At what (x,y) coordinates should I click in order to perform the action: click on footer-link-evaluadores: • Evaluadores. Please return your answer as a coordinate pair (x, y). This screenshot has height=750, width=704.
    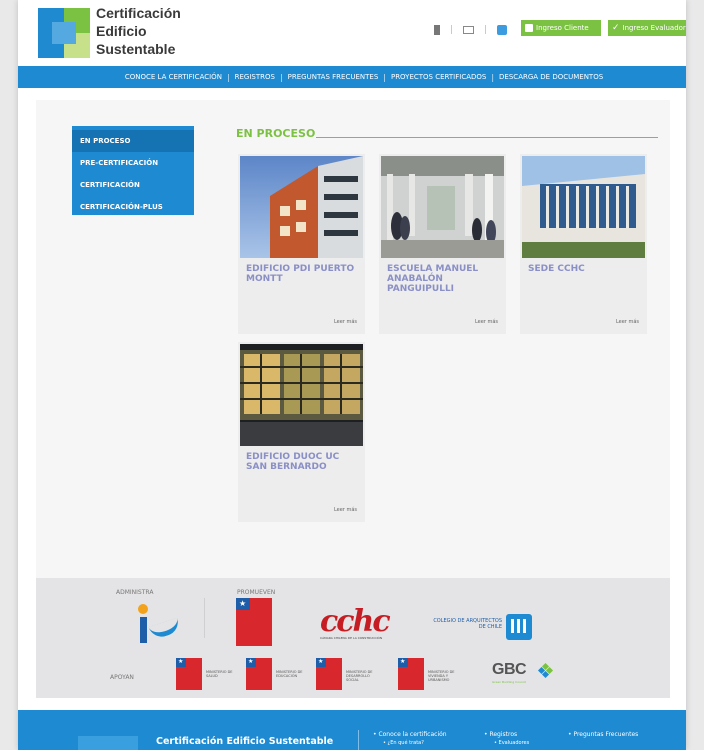
    Looking at the image, I should click on (506, 743).